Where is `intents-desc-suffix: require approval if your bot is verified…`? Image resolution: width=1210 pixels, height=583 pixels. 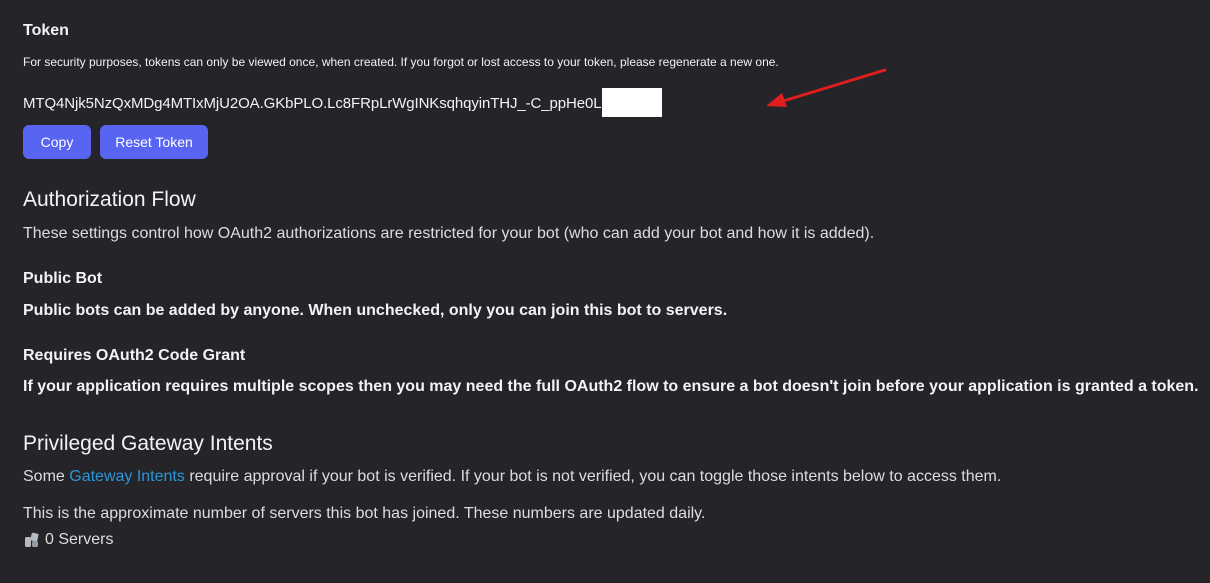 intents-desc-suffix: require approval if your bot is verified… is located at coordinates (593, 476).